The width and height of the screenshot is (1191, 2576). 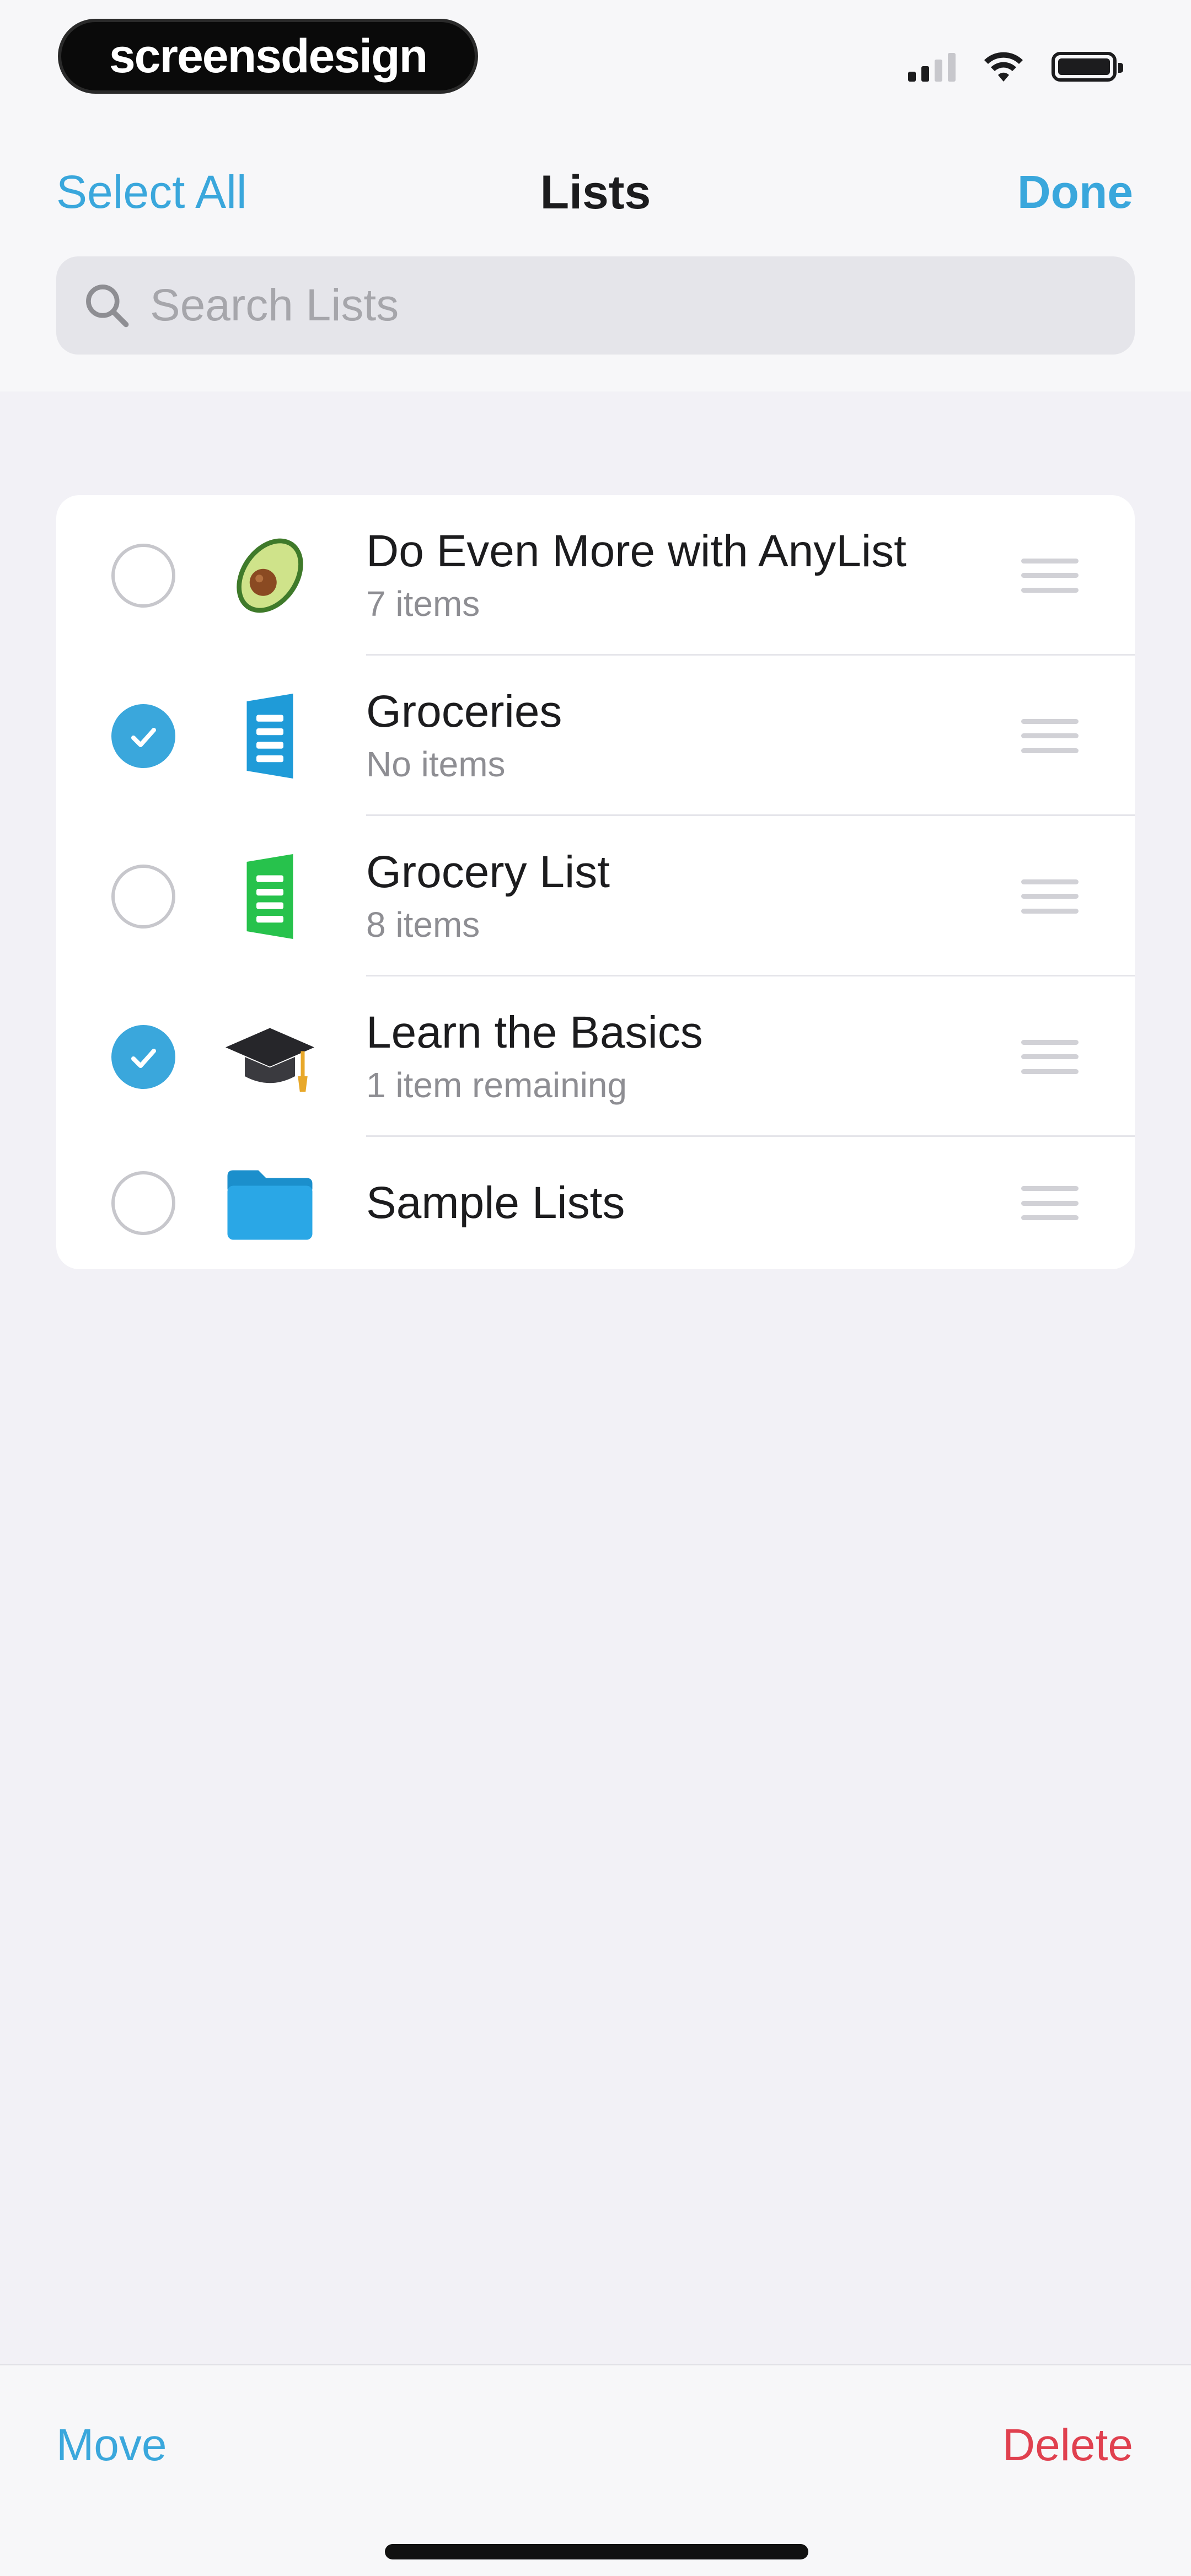 I want to click on battery-icon, so click(x=1087, y=67).